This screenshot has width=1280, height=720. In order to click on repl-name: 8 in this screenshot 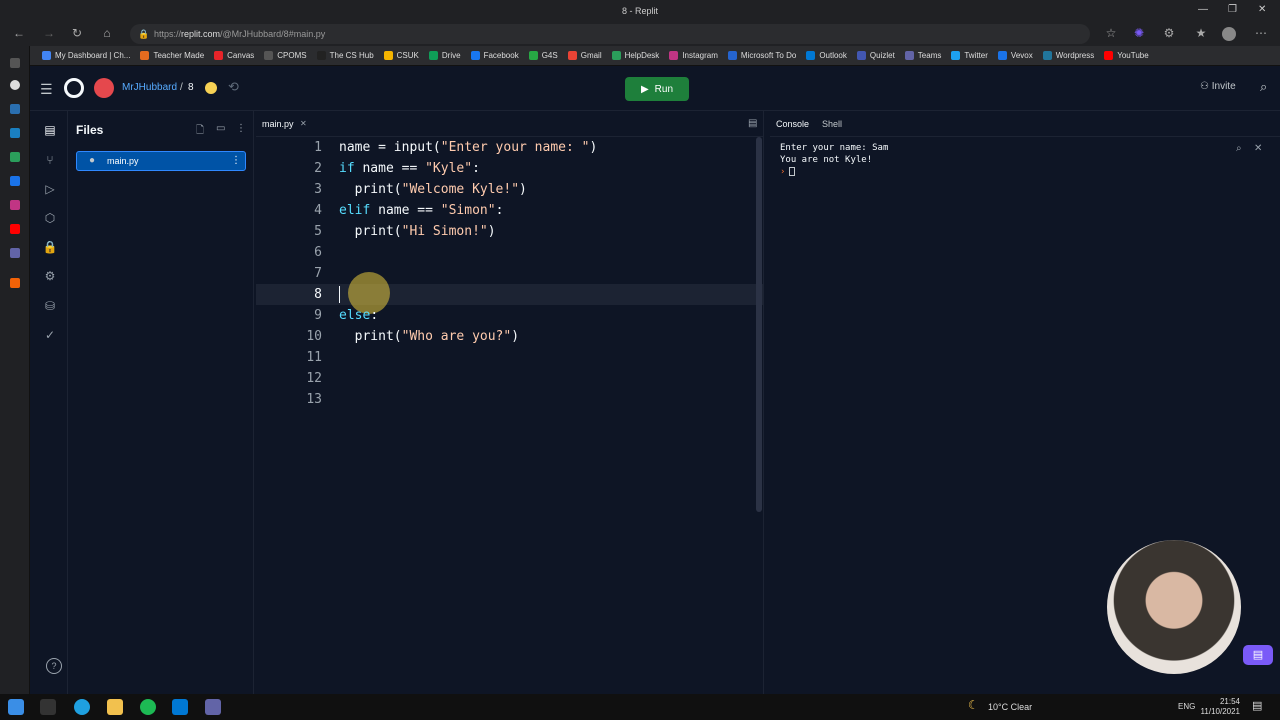, I will do `click(191, 87)`.